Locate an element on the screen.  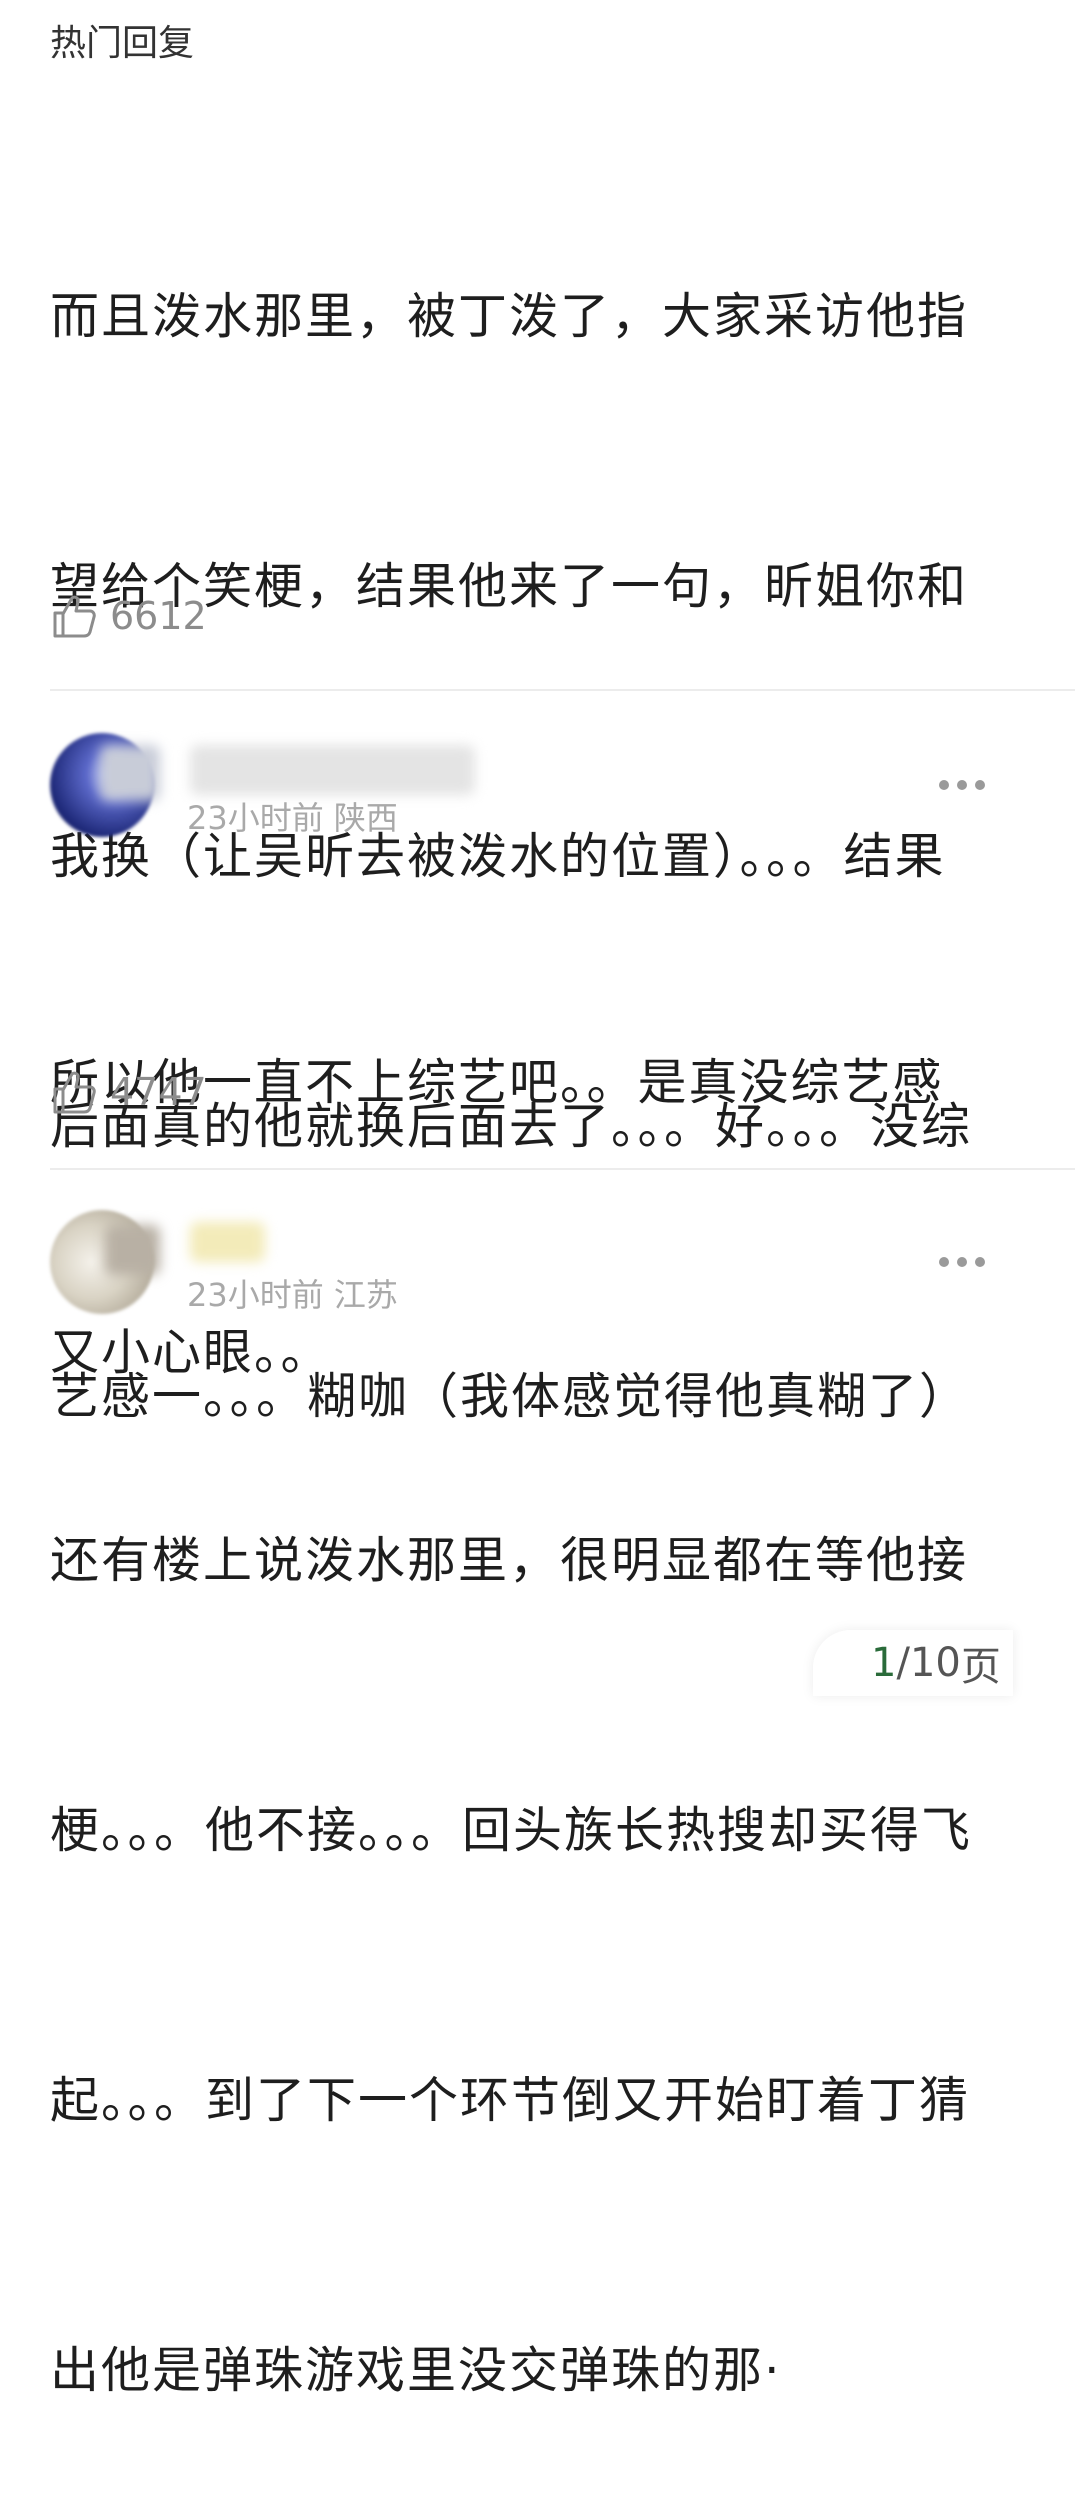
comment-line: 起。。。到了下一个环节倒又开始盯着丁猜 is located at coordinates (510, 2100).